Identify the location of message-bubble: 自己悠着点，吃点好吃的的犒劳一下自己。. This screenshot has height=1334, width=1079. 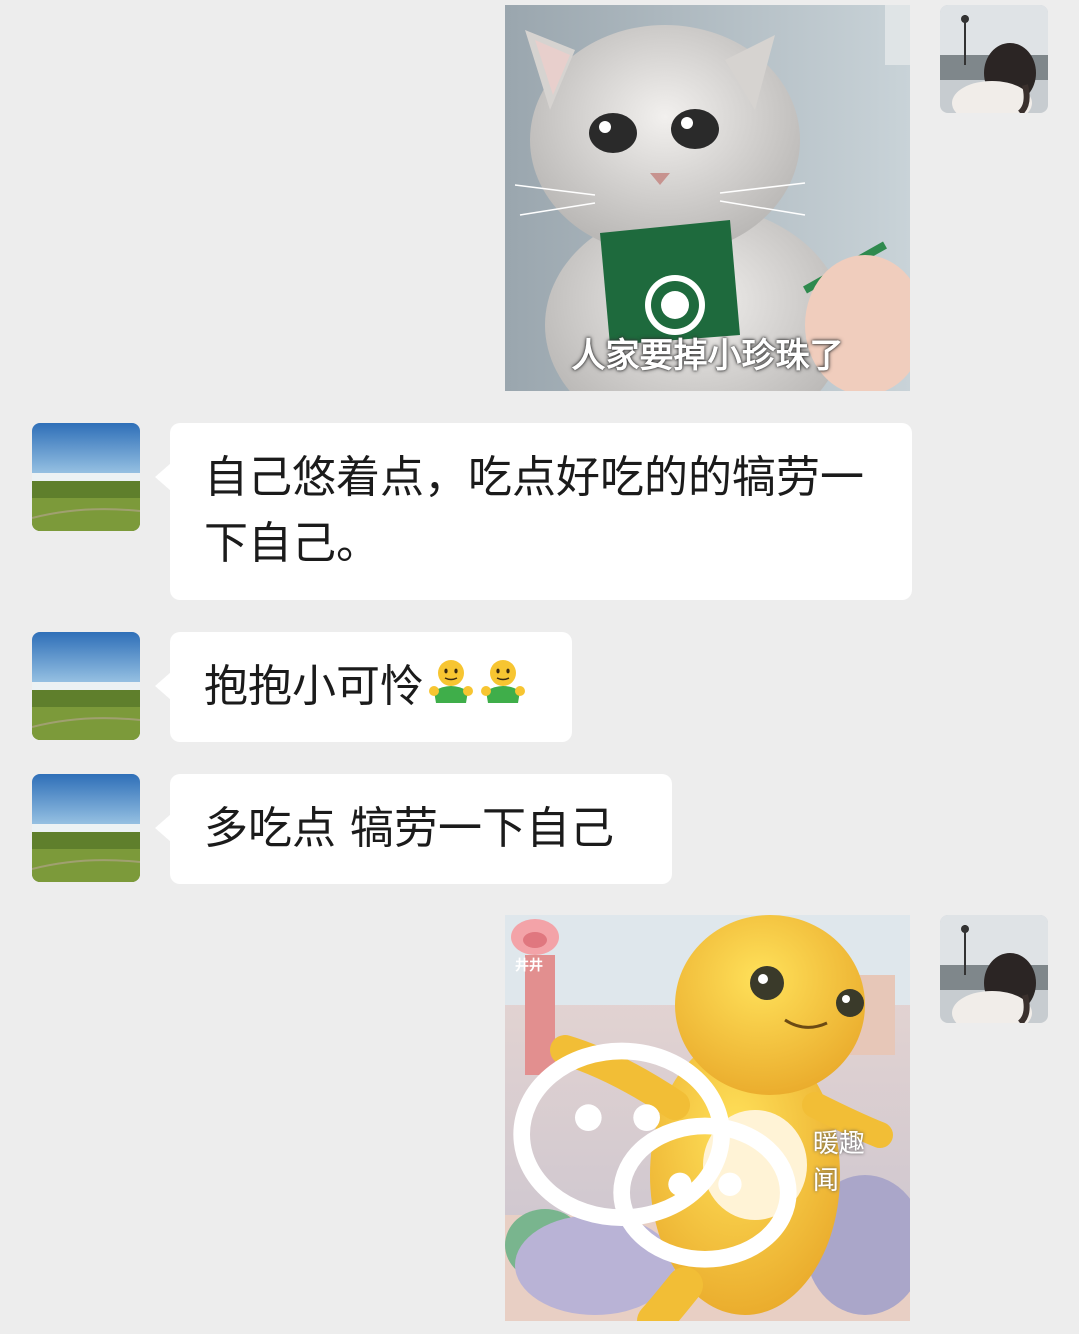
(533, 511).